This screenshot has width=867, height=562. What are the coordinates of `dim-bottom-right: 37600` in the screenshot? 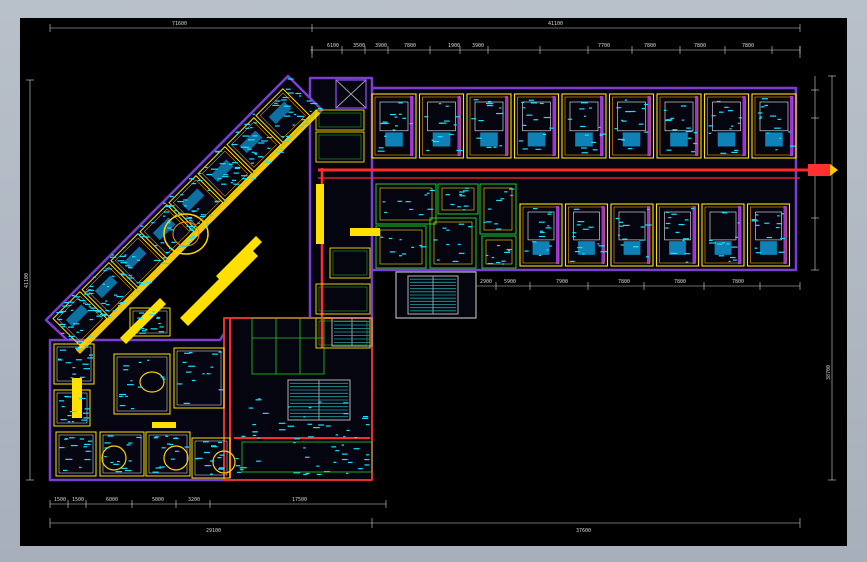 It's located at (583, 531).